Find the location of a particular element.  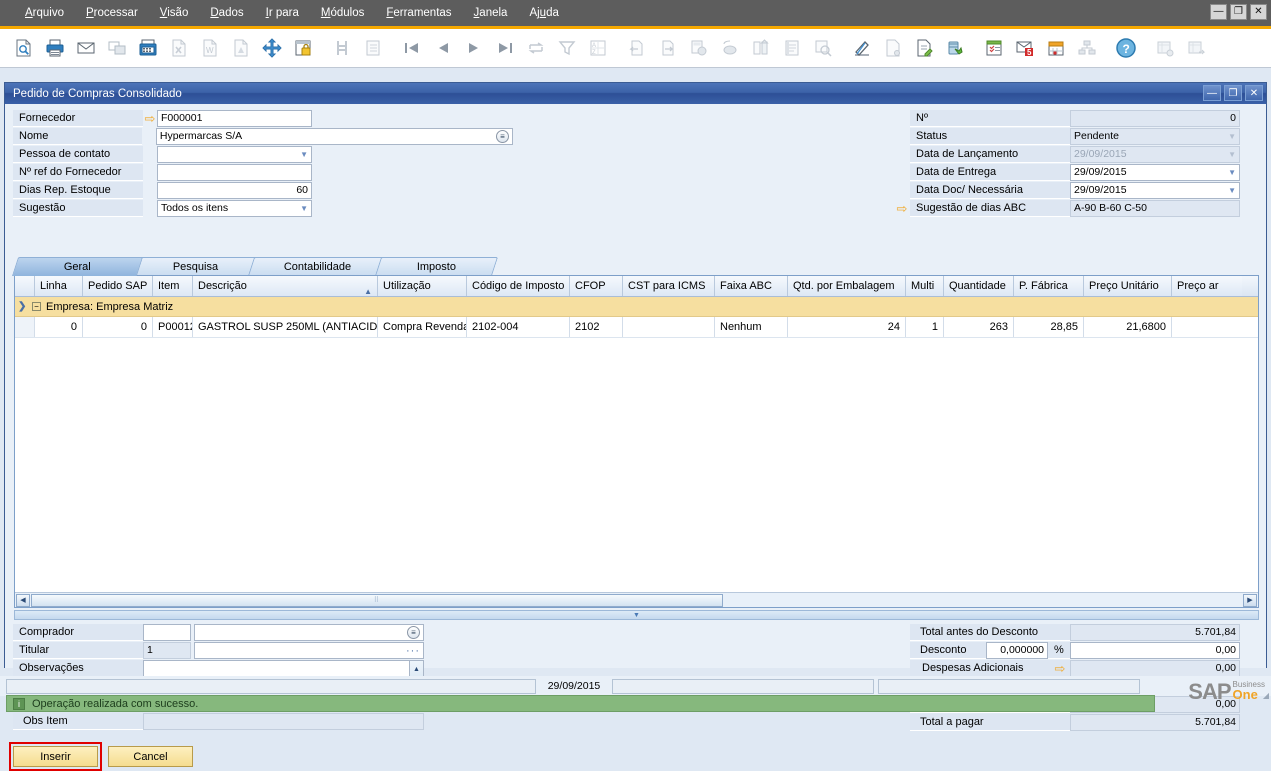

cell-preco-unitario: 21,6800 is located at coordinates (1128, 327).